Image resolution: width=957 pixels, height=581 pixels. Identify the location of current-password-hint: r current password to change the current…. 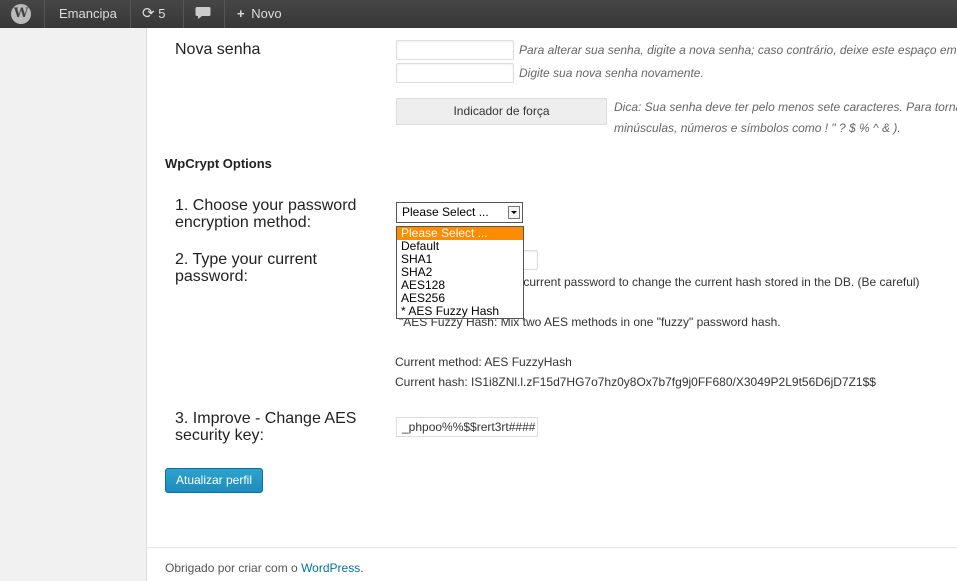
(718, 282).